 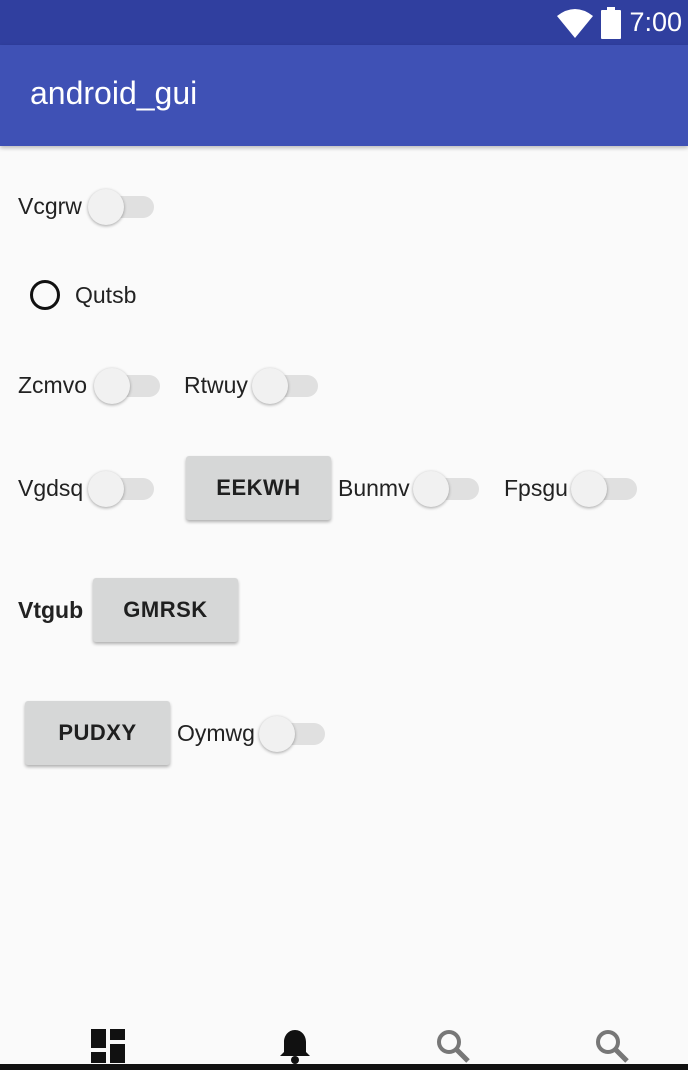 I want to click on status-bar: 7:00, so click(x=344, y=22).